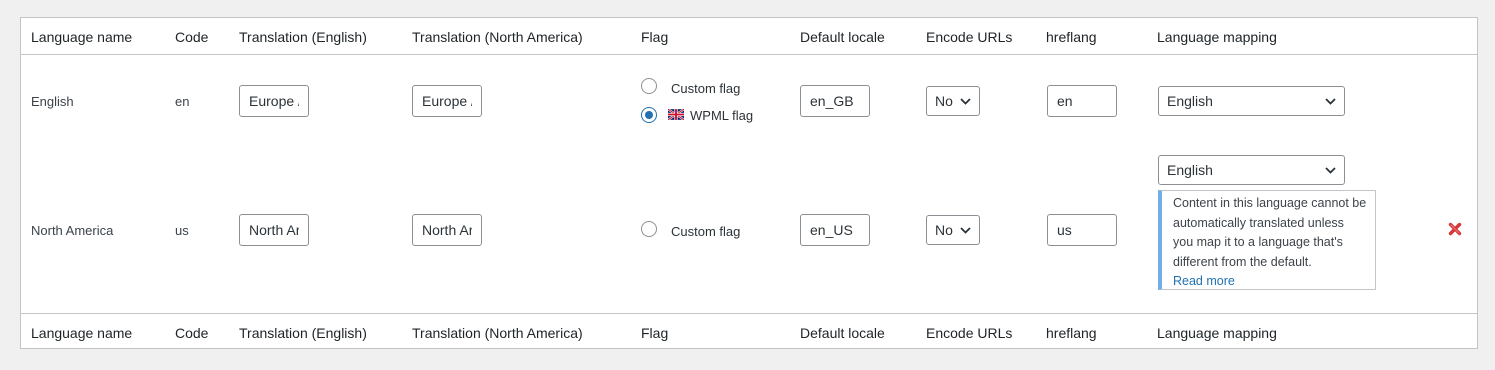  Describe the element at coordinates (82, 37) in the screenshot. I see `col-header-language-name: Language name` at that location.